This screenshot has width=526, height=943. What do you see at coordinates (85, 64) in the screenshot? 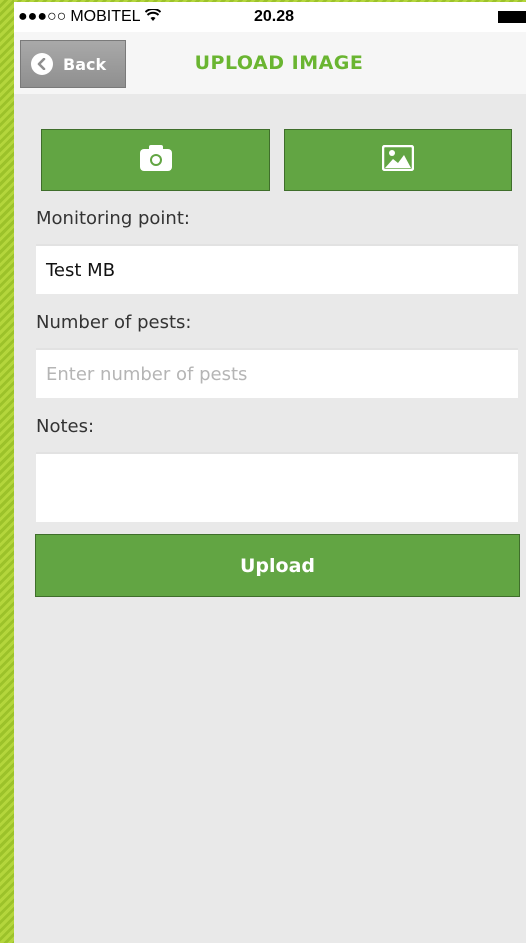
I see `back-button-label: Back` at bounding box center [85, 64].